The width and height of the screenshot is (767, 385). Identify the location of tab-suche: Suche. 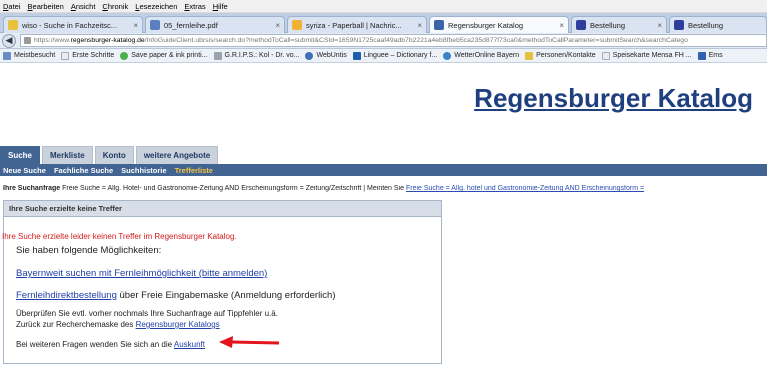
(20, 155).